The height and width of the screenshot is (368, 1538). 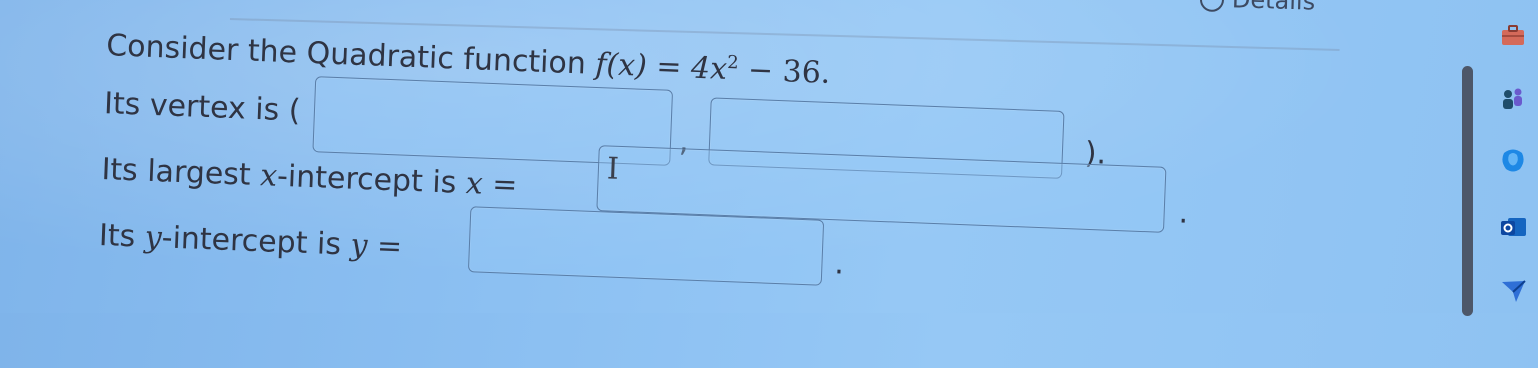 I want to click on function-equals: =, so click(x=669, y=67).